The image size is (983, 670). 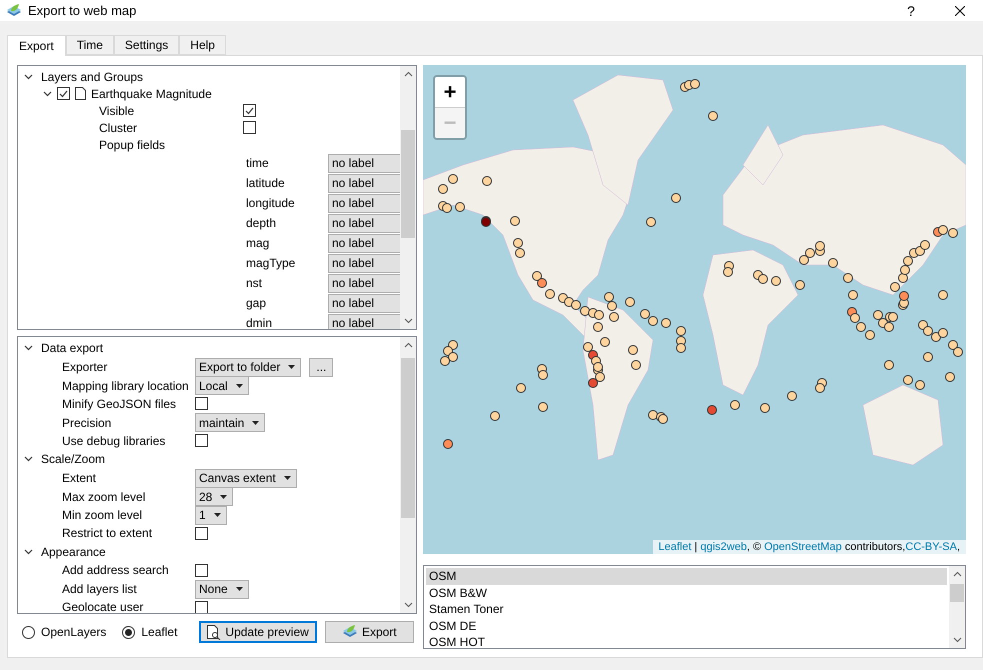 I want to click on export-button: Export, so click(x=369, y=632).